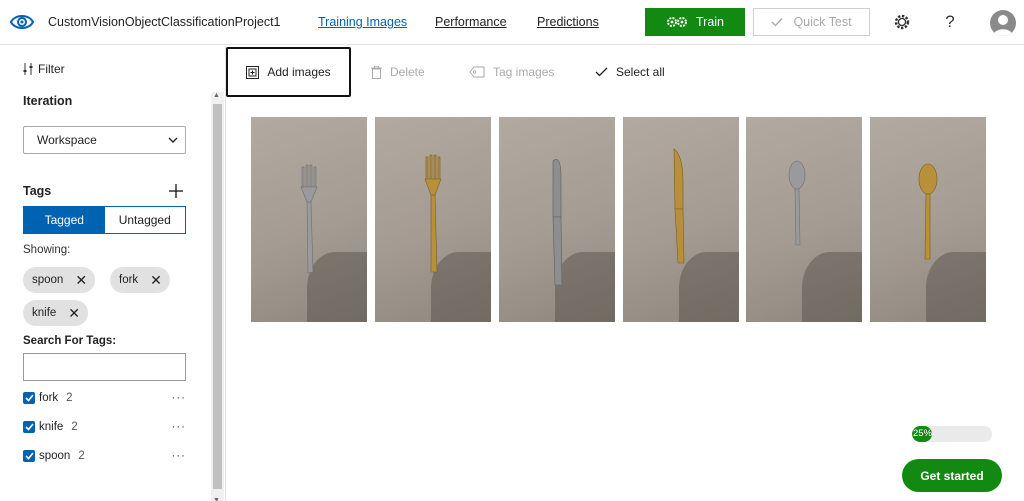 The height and width of the screenshot is (501, 1024). Describe the element at coordinates (164, 22) in the screenshot. I see `project-title: CustomVisionObjectClassificationProject1` at that location.